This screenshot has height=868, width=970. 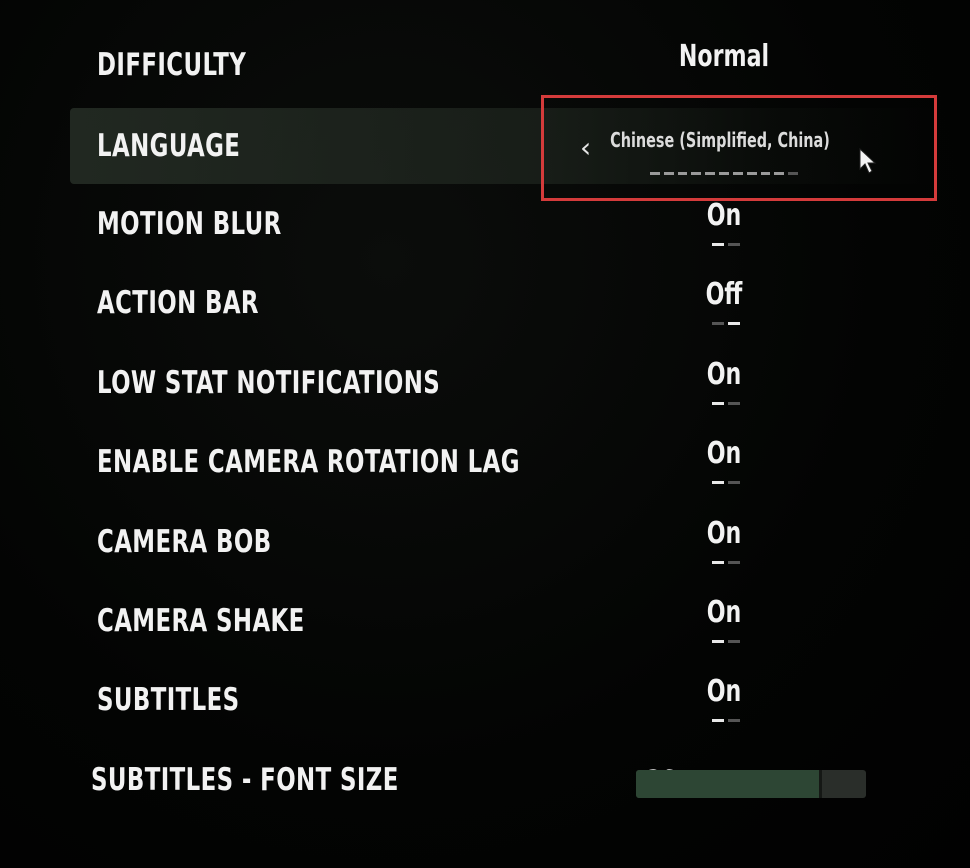 I want to click on setting-label: CAMERA BOB, so click(x=184, y=542).